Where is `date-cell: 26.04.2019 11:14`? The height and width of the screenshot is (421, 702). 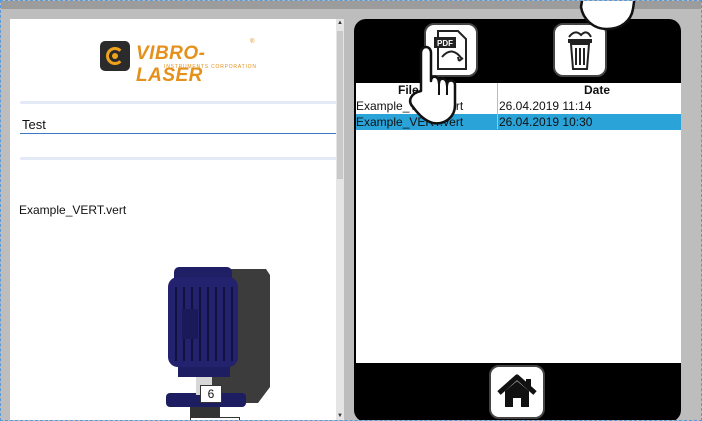
date-cell: 26.04.2019 11:14 is located at coordinates (545, 106).